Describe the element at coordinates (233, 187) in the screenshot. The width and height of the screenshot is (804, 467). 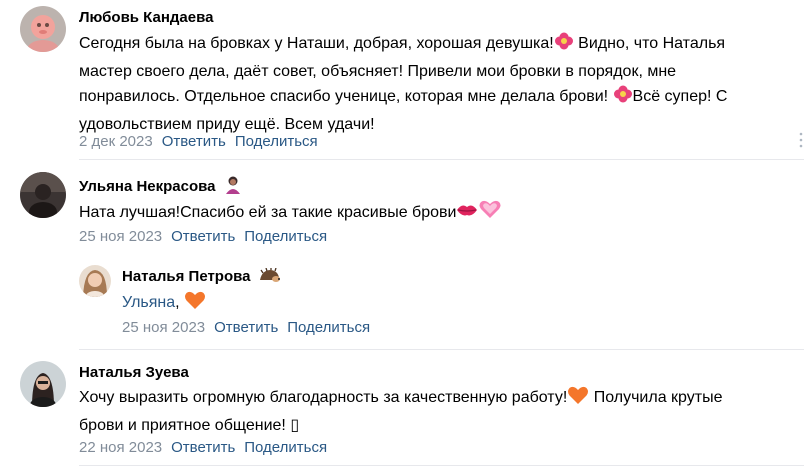
I see `person-emoji-icon` at that location.